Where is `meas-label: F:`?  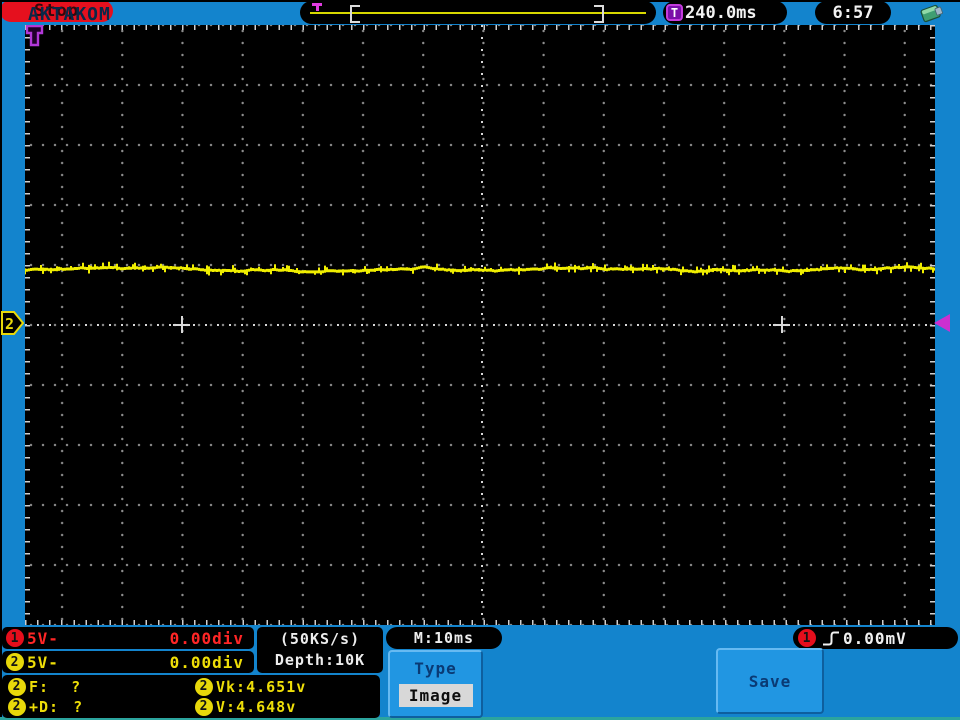
meas-label: F: is located at coordinates (39, 686).